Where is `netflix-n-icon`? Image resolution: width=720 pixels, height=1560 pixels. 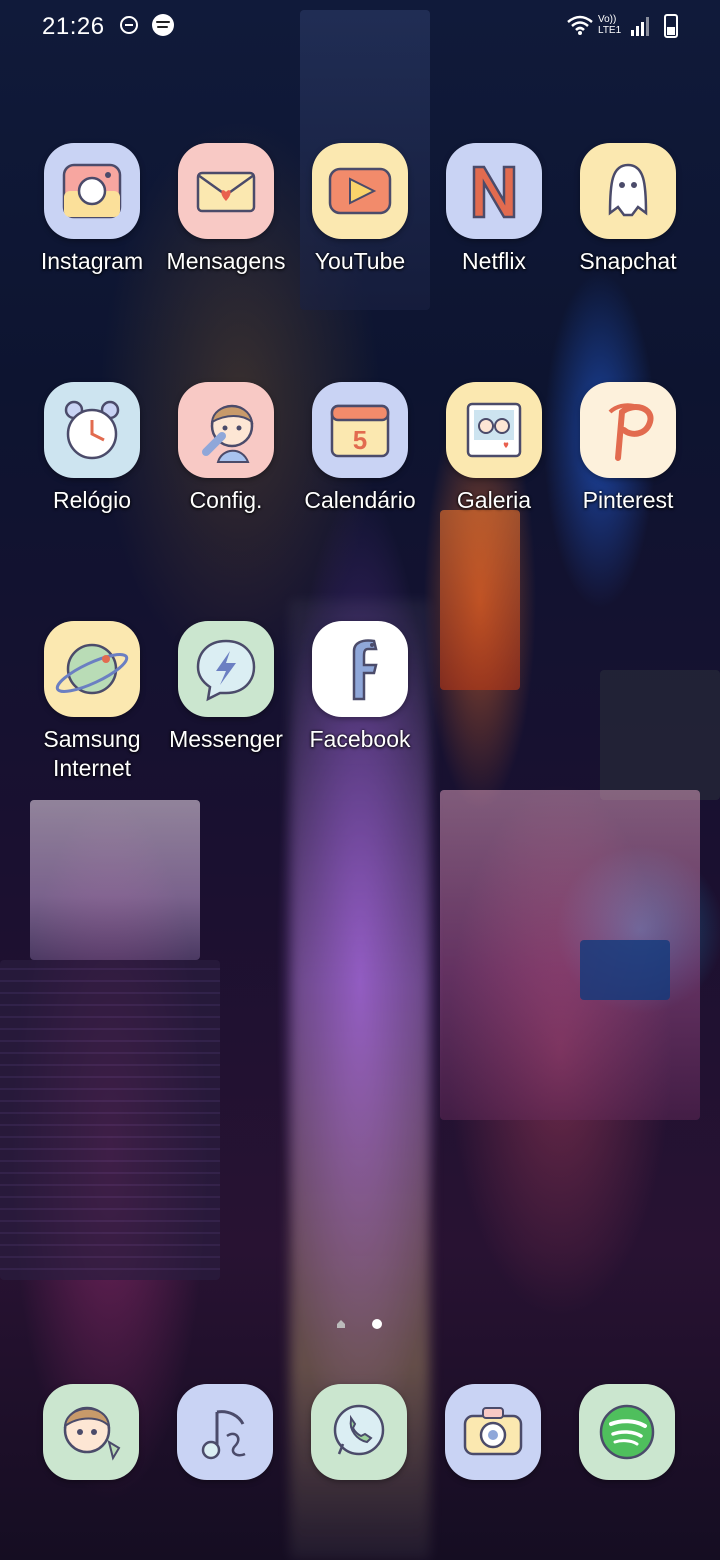 netflix-n-icon is located at coordinates (494, 191).